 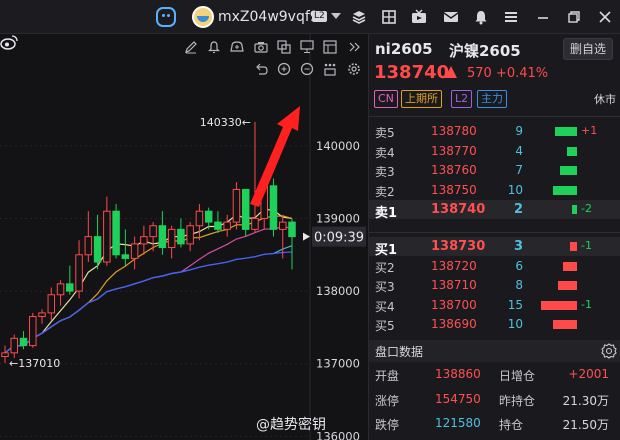 I want to click on level-volume: 10, so click(x=515, y=189).